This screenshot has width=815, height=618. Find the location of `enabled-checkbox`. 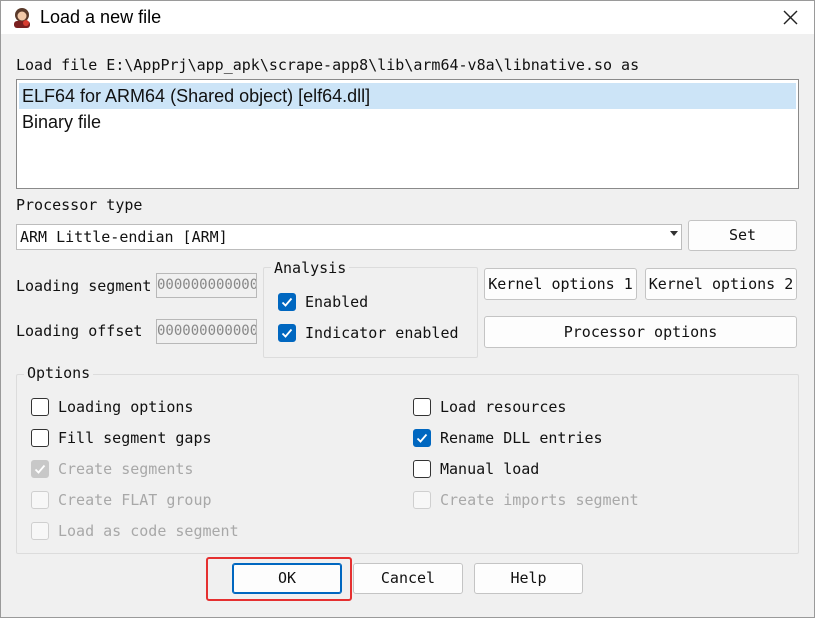

enabled-checkbox is located at coordinates (287, 302).